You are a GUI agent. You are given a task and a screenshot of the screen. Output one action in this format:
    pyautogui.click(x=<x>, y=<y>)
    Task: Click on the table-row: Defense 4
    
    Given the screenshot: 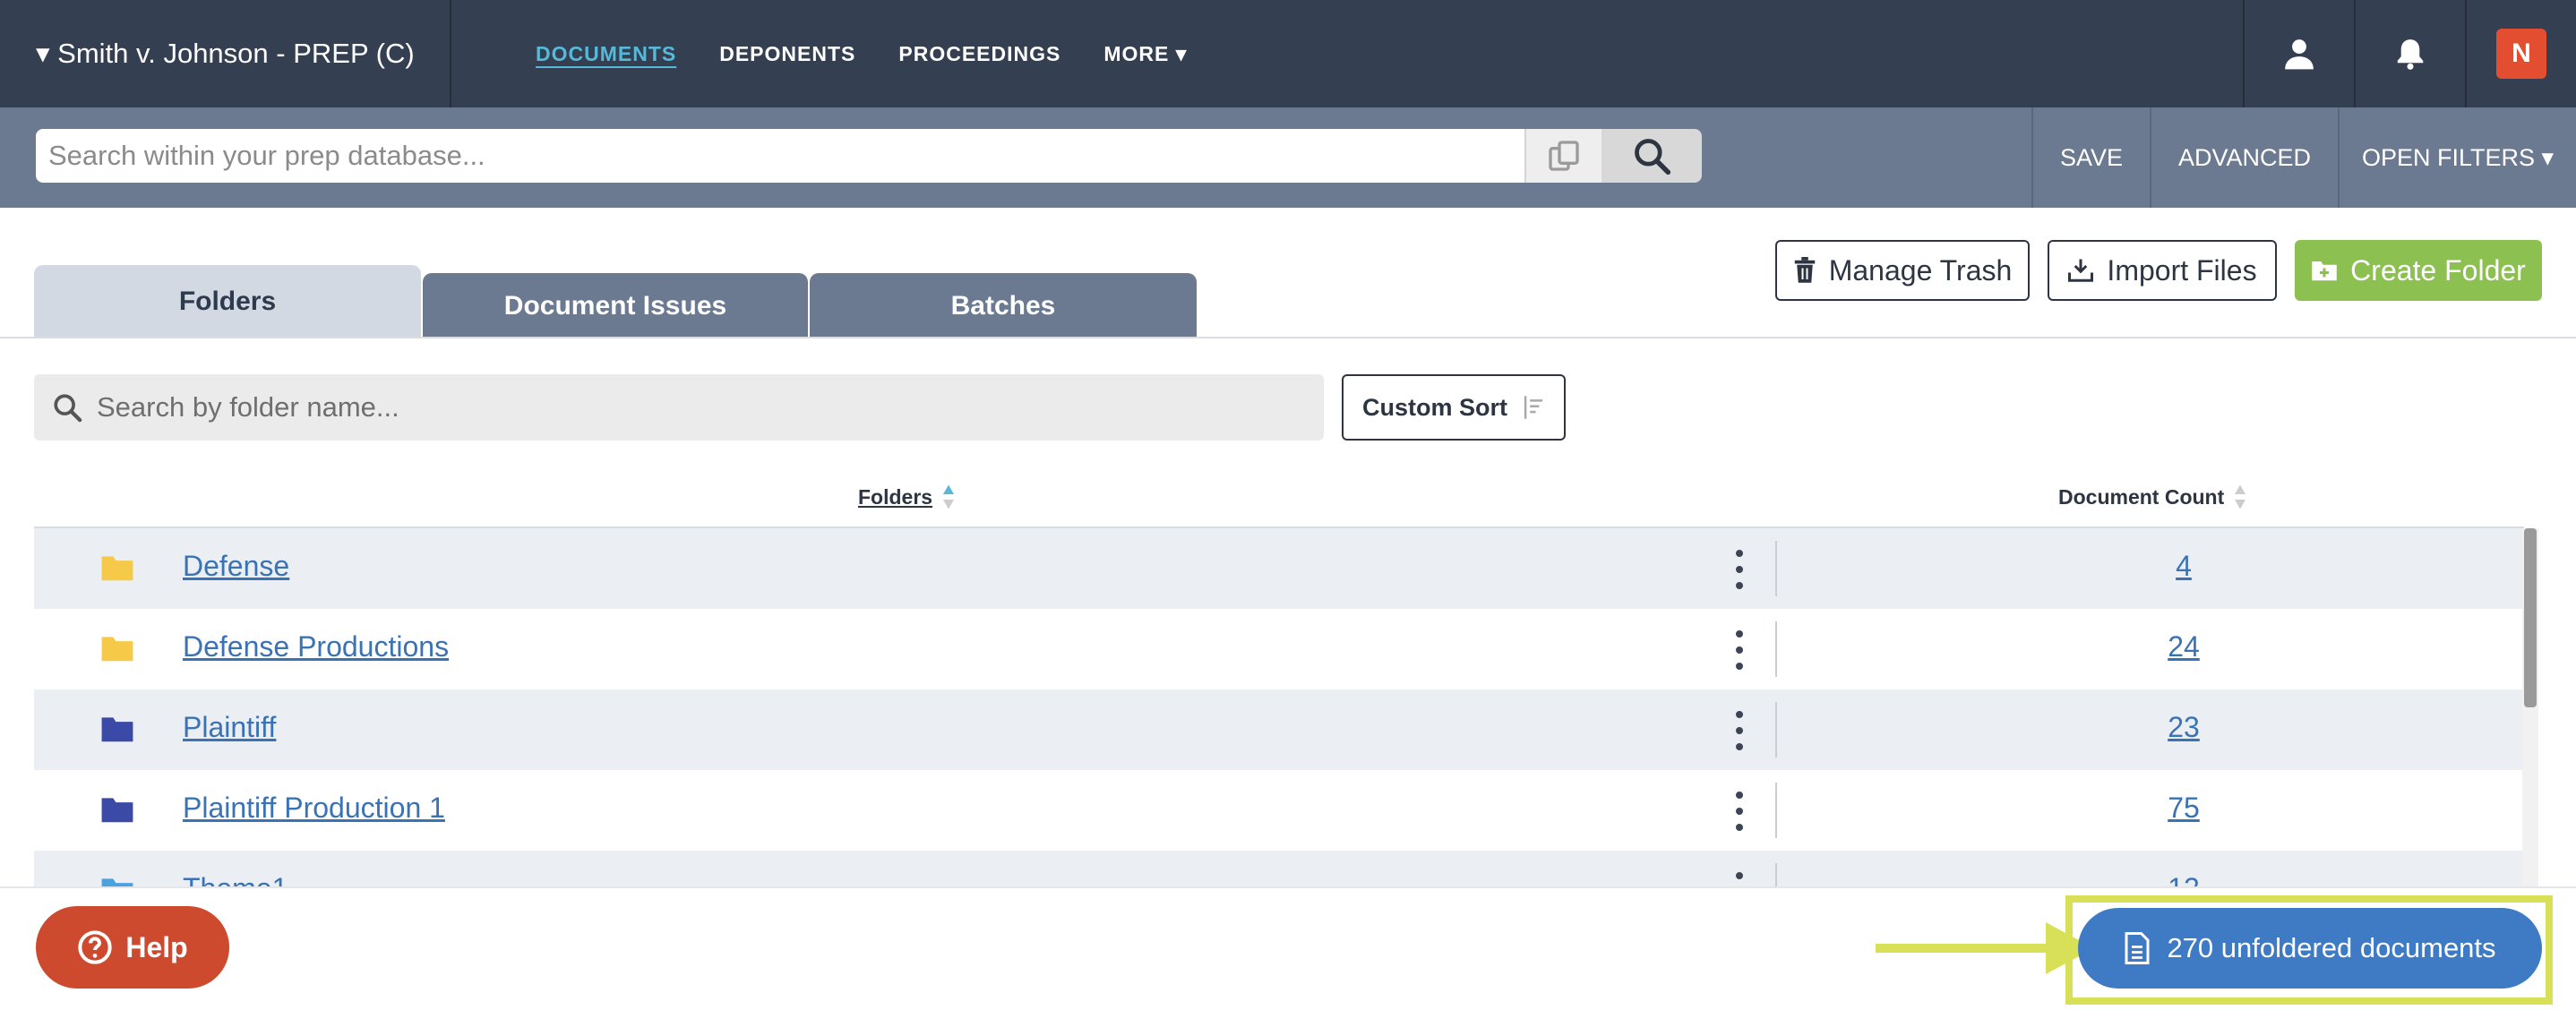 What is the action you would take?
    pyautogui.click(x=1279, y=569)
    